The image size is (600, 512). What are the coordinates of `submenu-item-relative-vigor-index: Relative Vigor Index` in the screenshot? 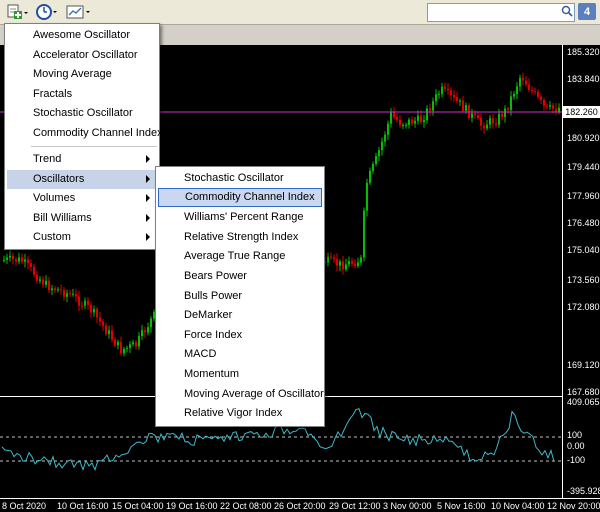 It's located at (240, 413).